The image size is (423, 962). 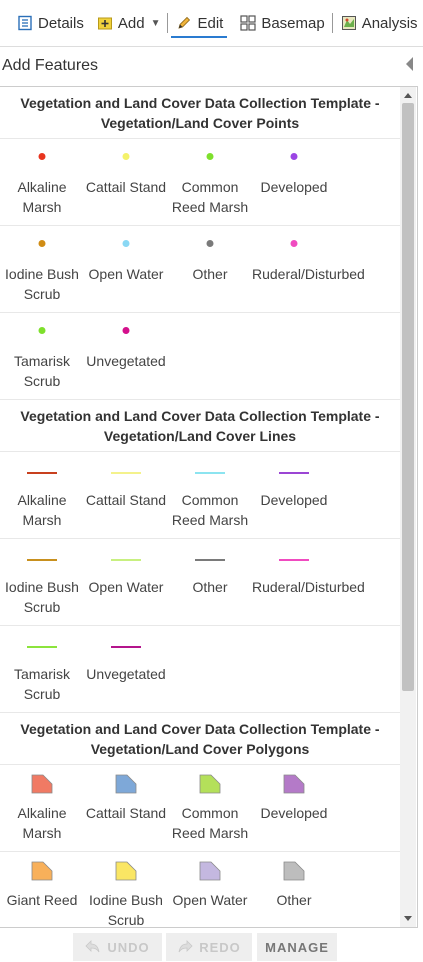 What do you see at coordinates (408, 95) in the screenshot?
I see `scroll-up-icon` at bounding box center [408, 95].